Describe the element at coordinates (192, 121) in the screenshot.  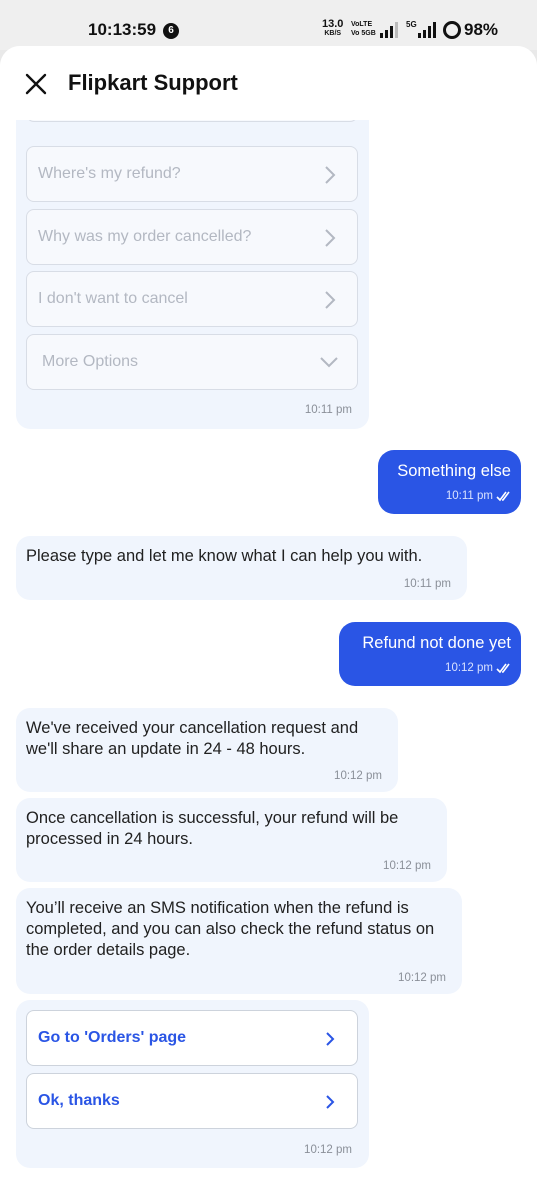
I see `option-item-hidden` at that location.